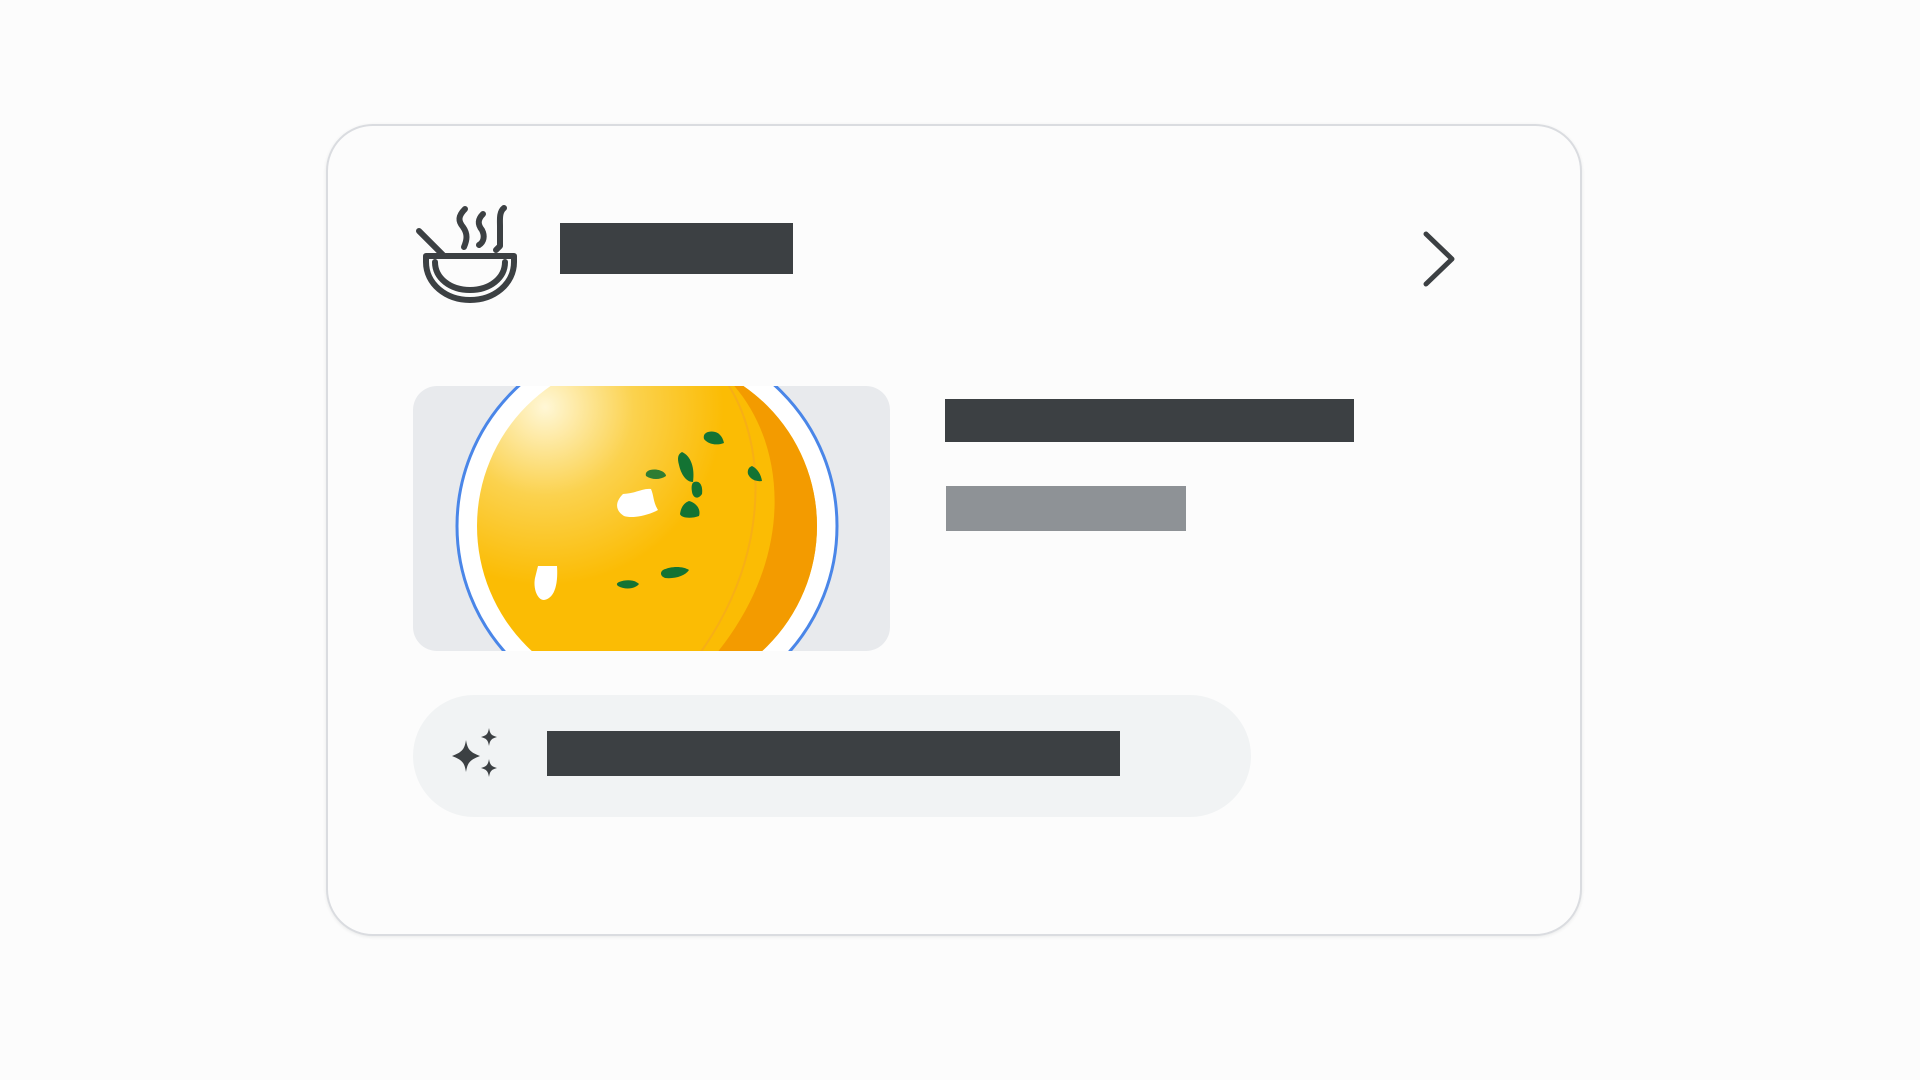  Describe the element at coordinates (470, 256) in the screenshot. I see `soup-bowl-icon` at that location.